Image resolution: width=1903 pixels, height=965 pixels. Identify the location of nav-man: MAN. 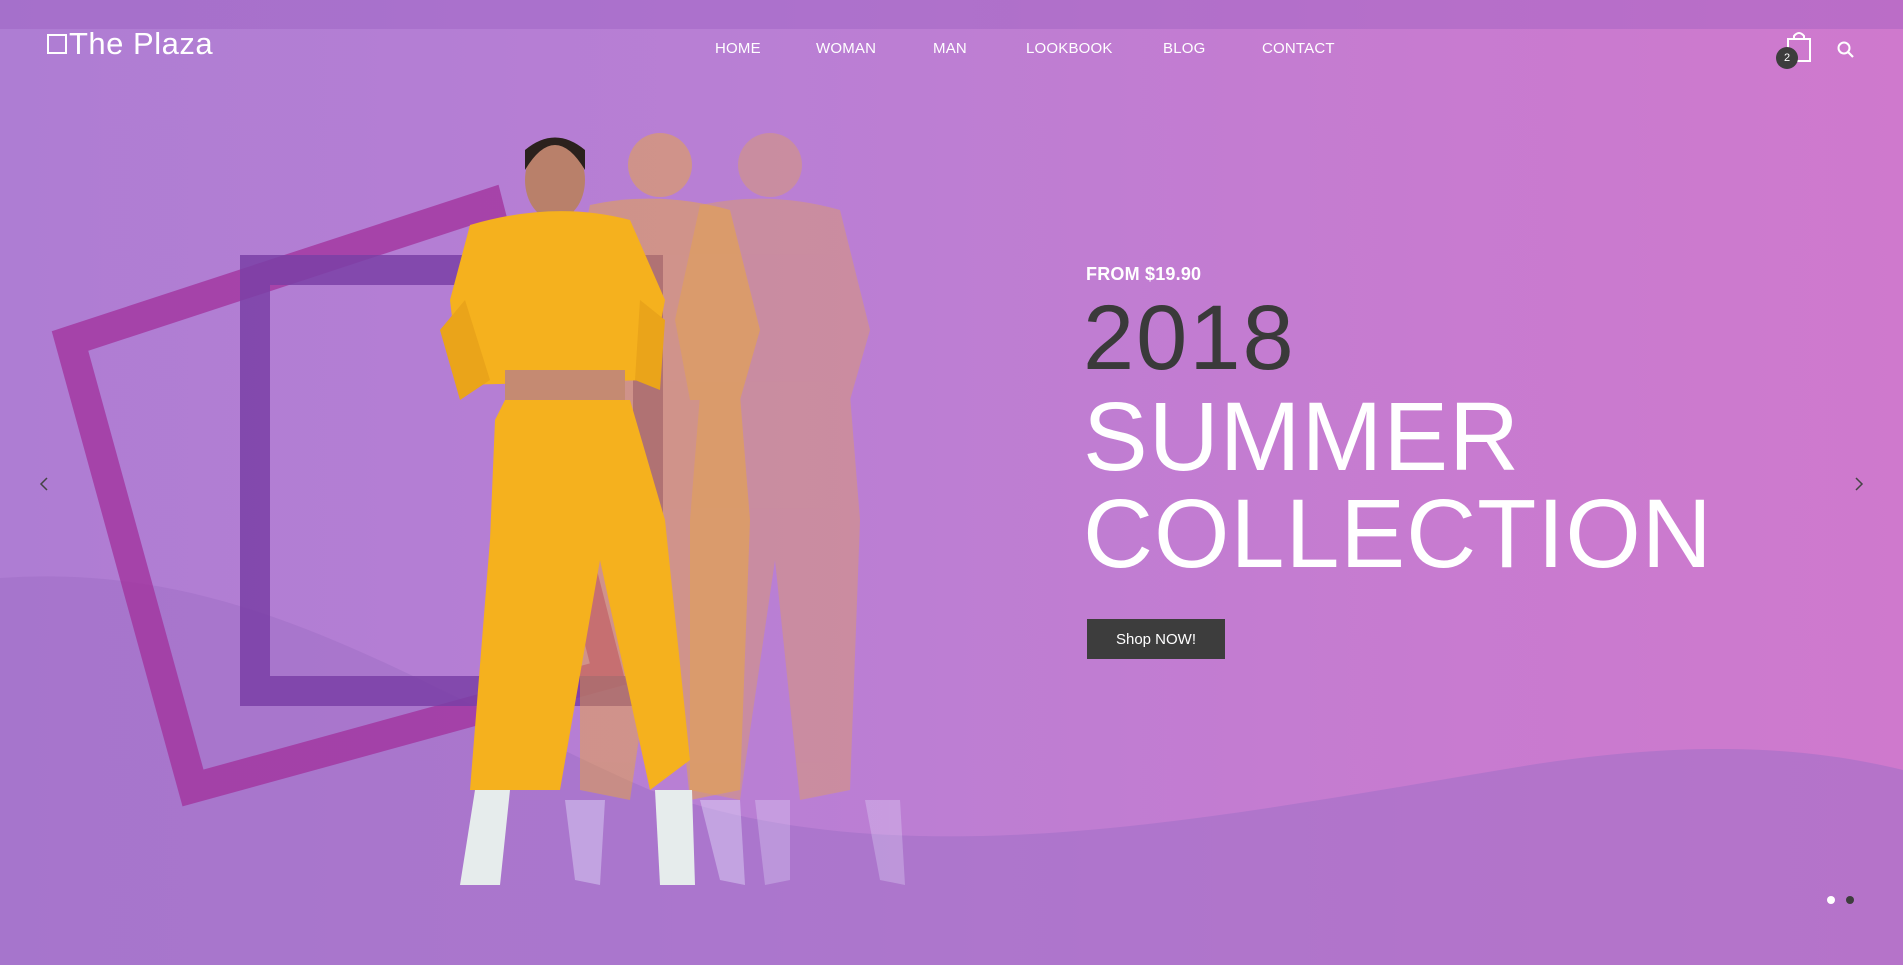
(950, 48).